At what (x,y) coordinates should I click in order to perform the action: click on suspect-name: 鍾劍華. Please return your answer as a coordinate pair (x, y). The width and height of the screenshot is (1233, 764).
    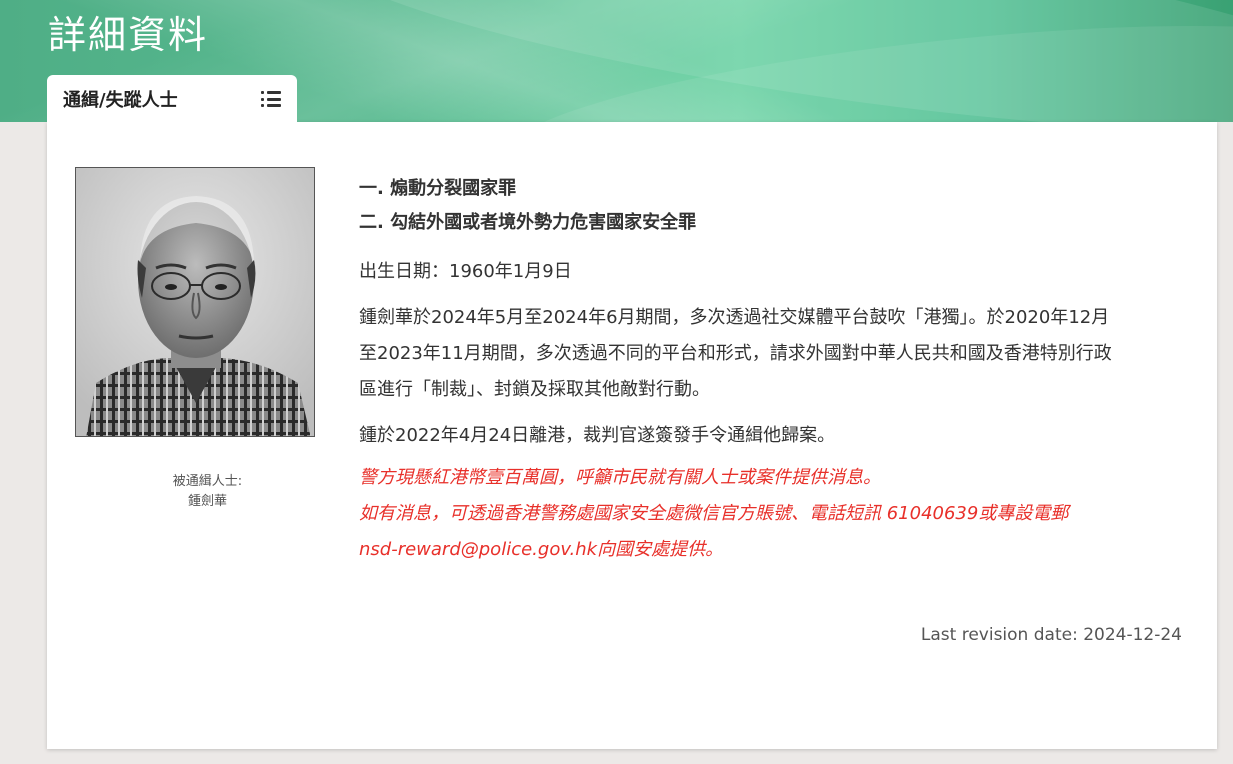
    Looking at the image, I should click on (207, 501).